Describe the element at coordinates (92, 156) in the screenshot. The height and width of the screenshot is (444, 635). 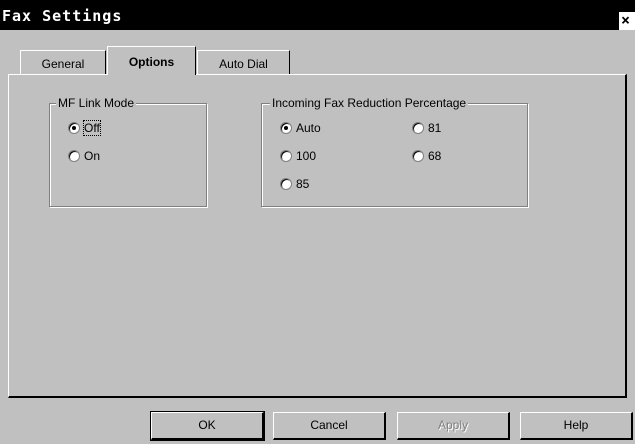
I see `mf-on-label: On` at that location.